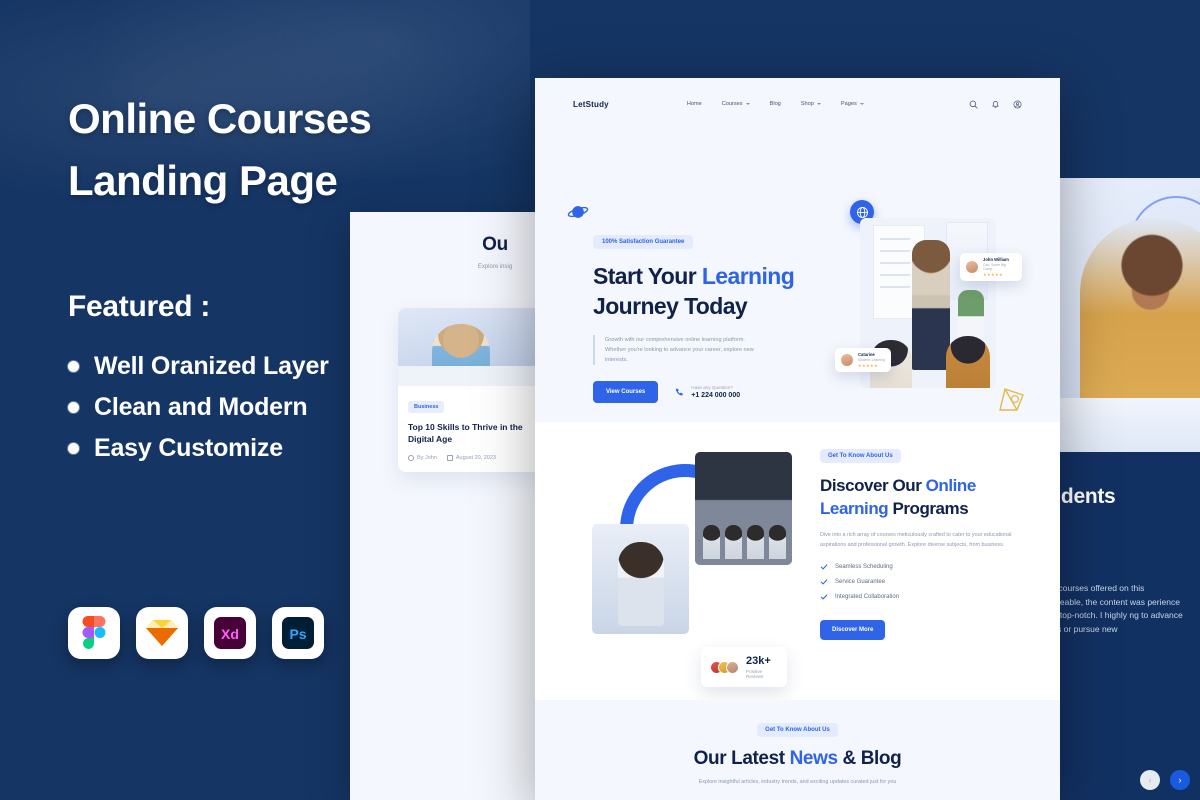 The width and height of the screenshot is (1200, 800). I want to click on checklist-item: Seamless Scheduling, so click(925, 567).